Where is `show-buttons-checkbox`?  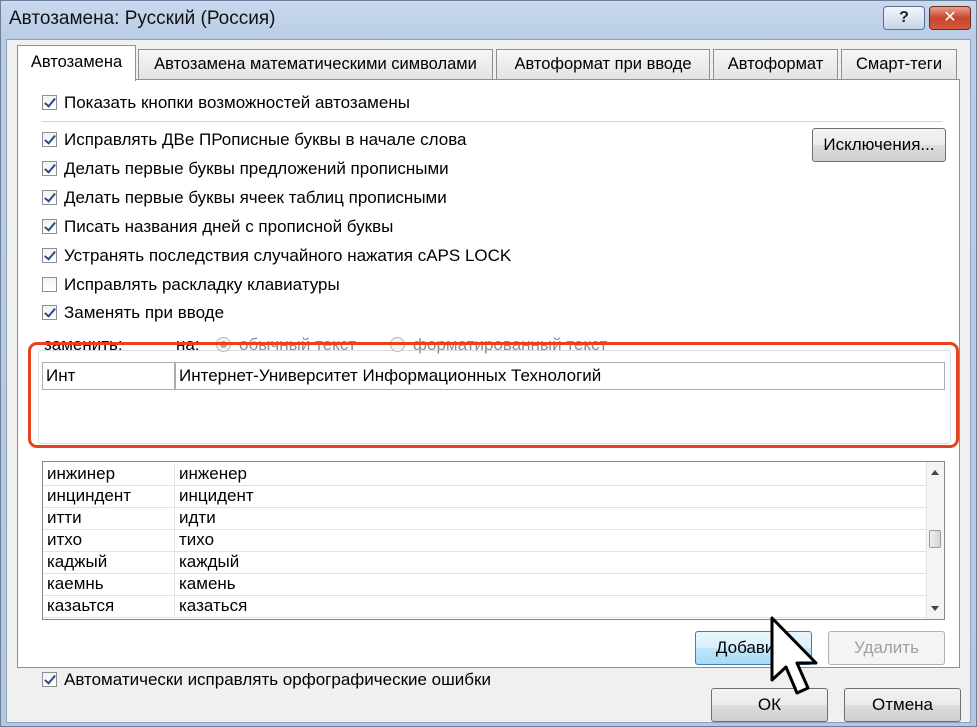 show-buttons-checkbox is located at coordinates (49, 102).